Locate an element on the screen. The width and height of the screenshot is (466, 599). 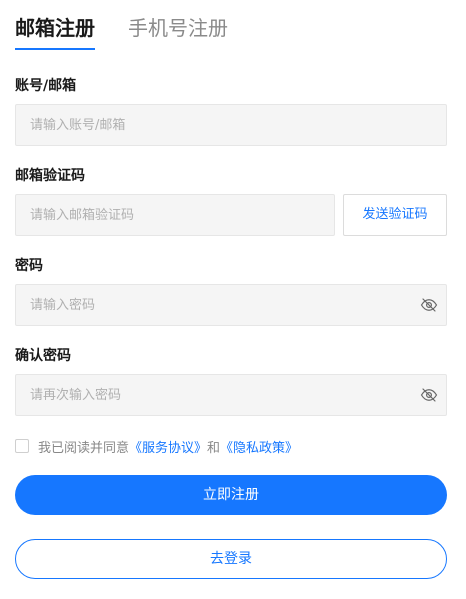
password-field-wrapper is located at coordinates (231, 305).